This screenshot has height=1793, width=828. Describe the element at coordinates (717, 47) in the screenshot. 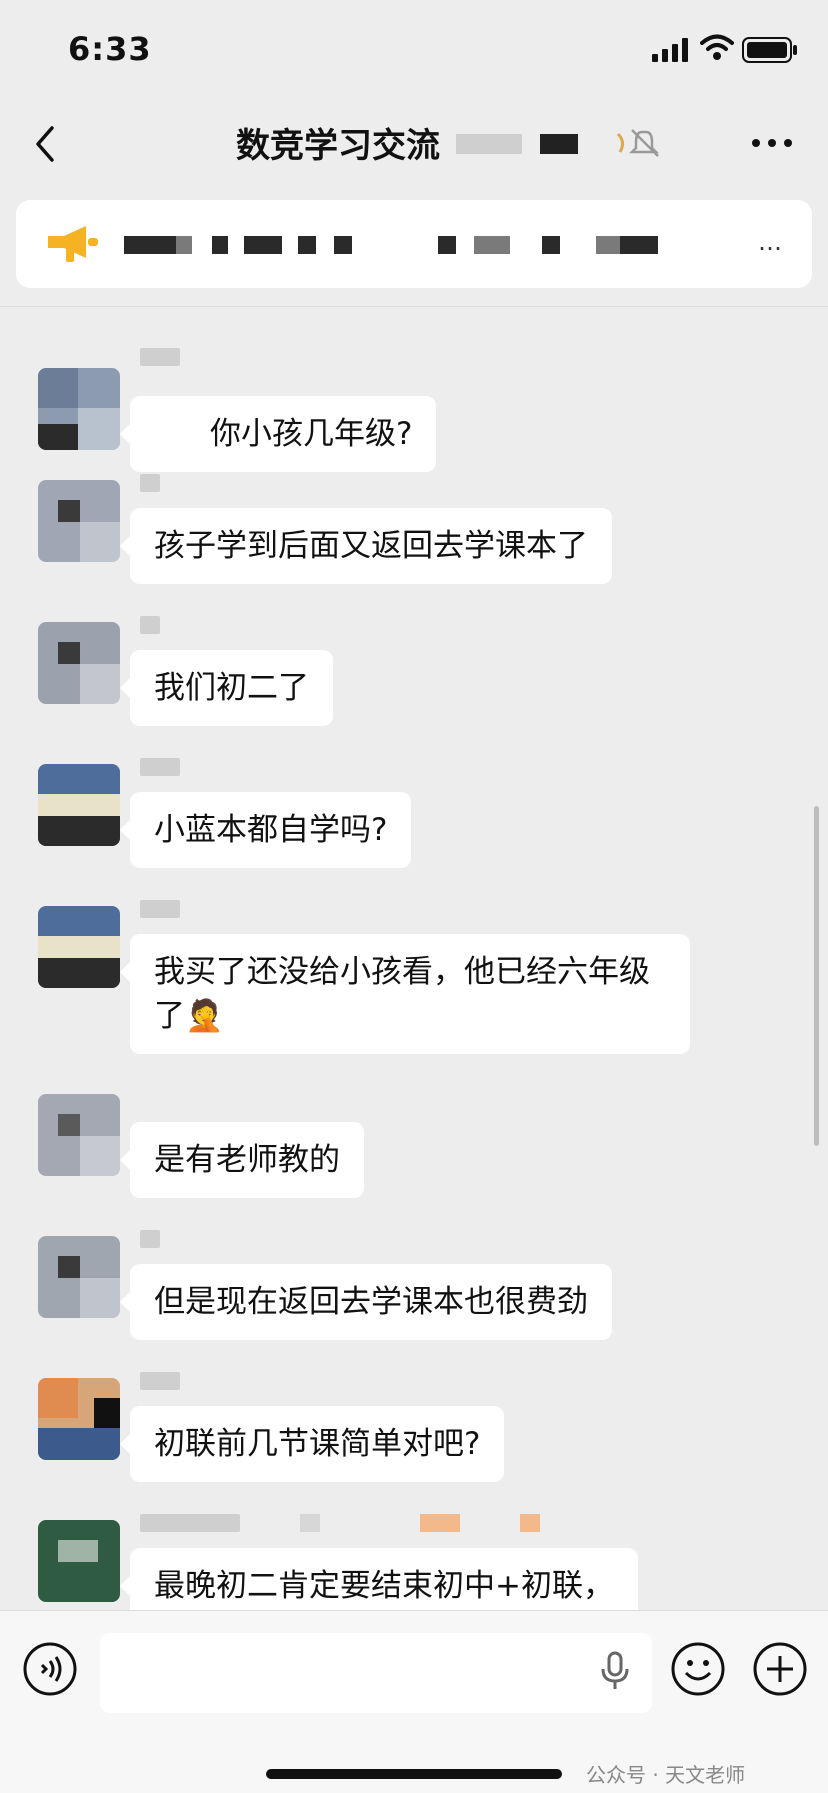

I see `wifi-icon` at that location.